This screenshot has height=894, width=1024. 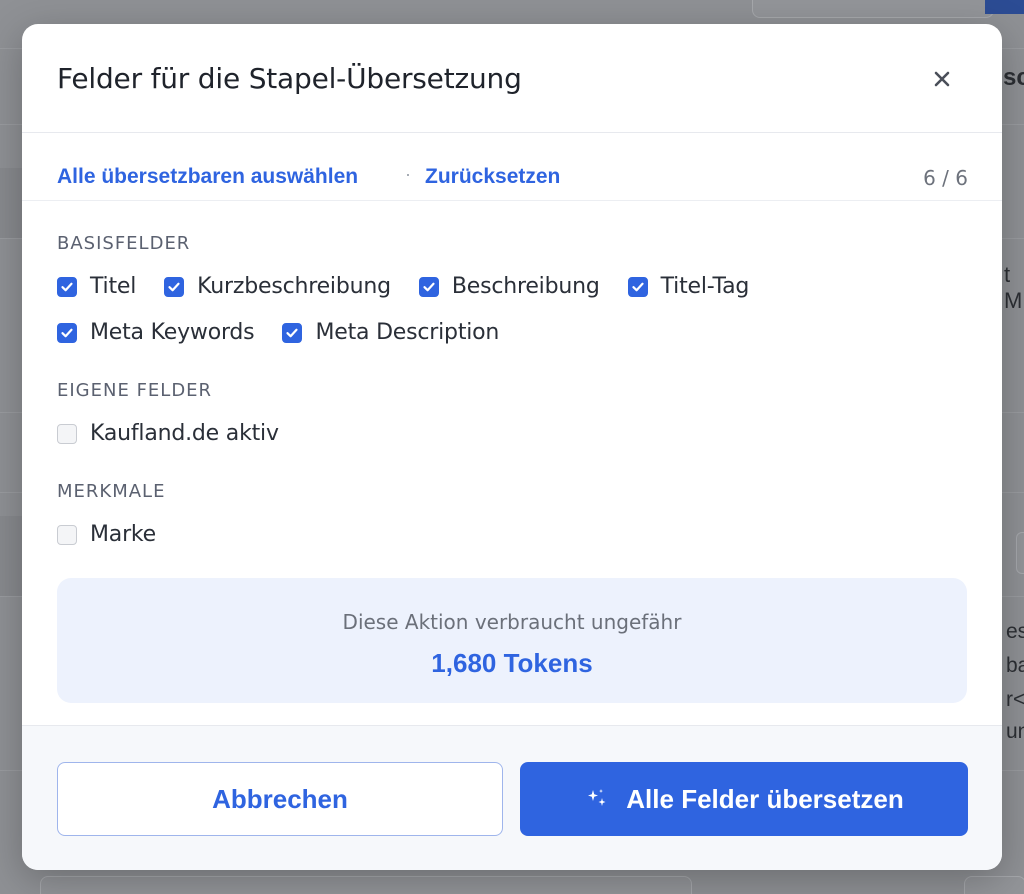 What do you see at coordinates (135, 390) in the screenshot?
I see `section-heading-eigene-felder: EIGENE FELDER` at bounding box center [135, 390].